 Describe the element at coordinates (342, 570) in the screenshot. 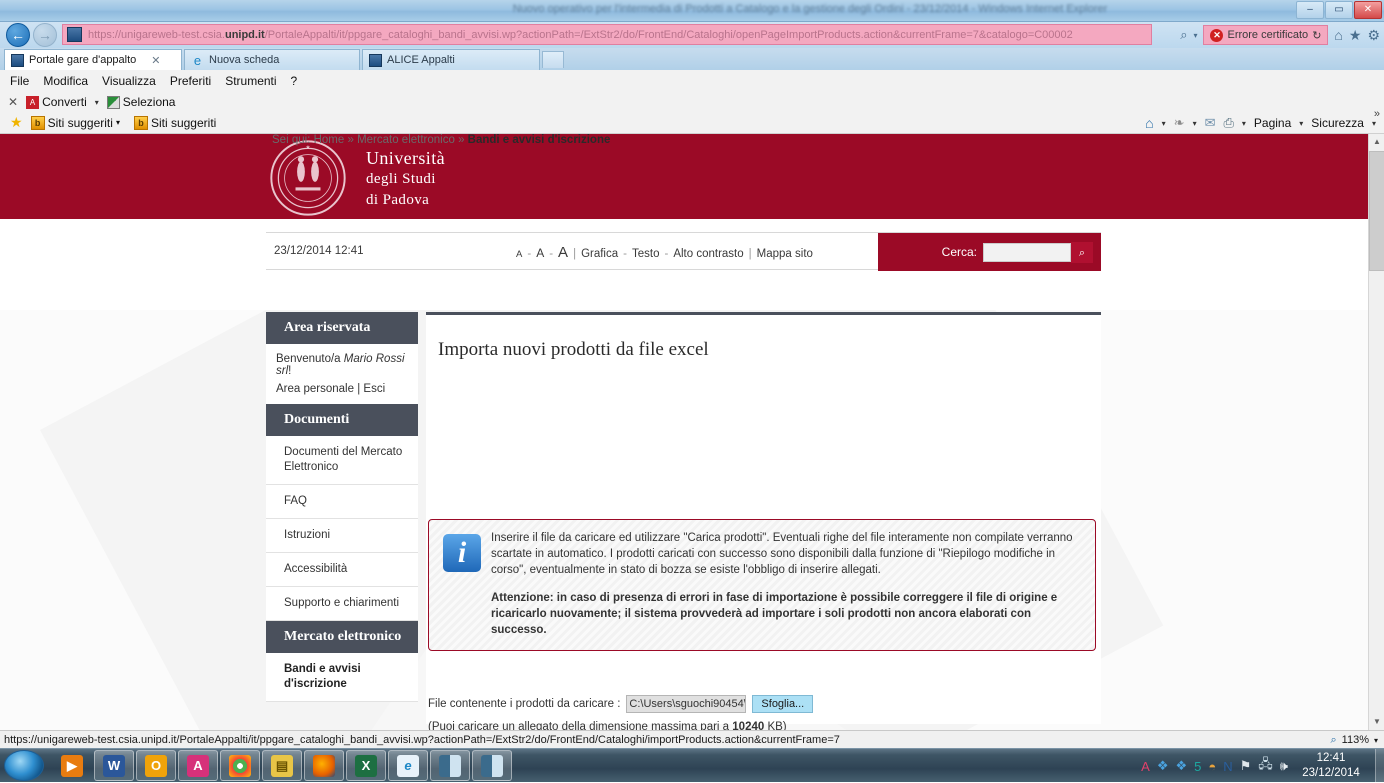

I see `sidebar-item-accessibilita: Accessibilità` at that location.